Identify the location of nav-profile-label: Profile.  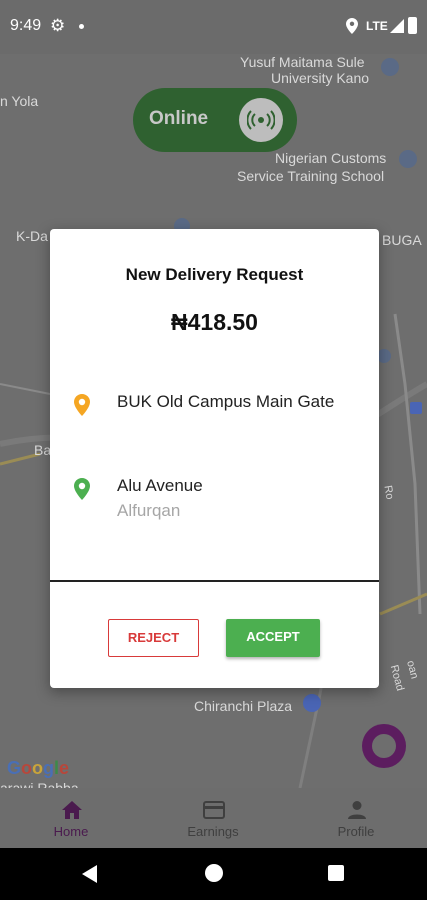
(356, 831).